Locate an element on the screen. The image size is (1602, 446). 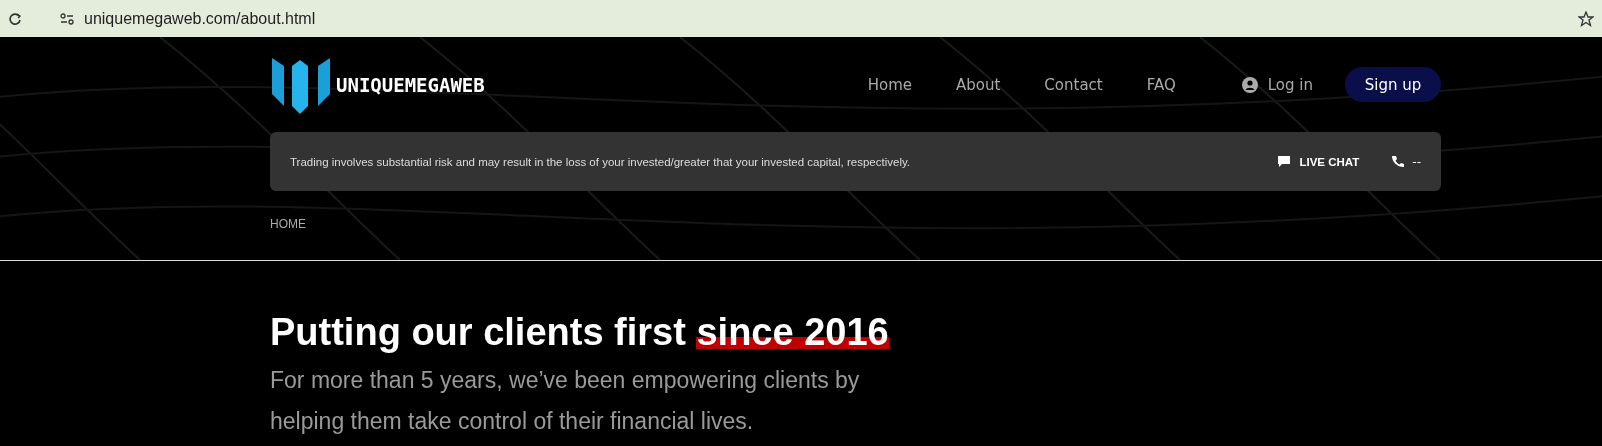
signup-button: Sign up is located at coordinates (1393, 84).